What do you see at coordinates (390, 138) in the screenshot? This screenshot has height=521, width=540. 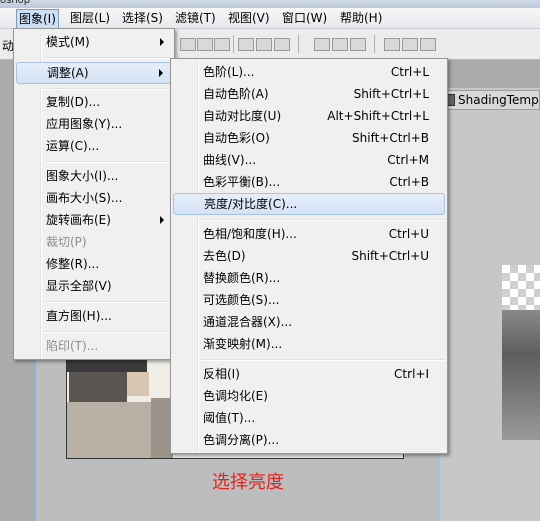 I see `menu-item-shortcut: Shift+Ctrl+B` at bounding box center [390, 138].